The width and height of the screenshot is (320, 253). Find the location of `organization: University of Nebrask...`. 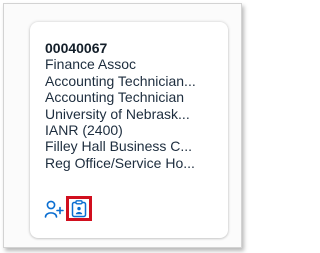

organization: University of Nebrask... is located at coordinates (117, 113).